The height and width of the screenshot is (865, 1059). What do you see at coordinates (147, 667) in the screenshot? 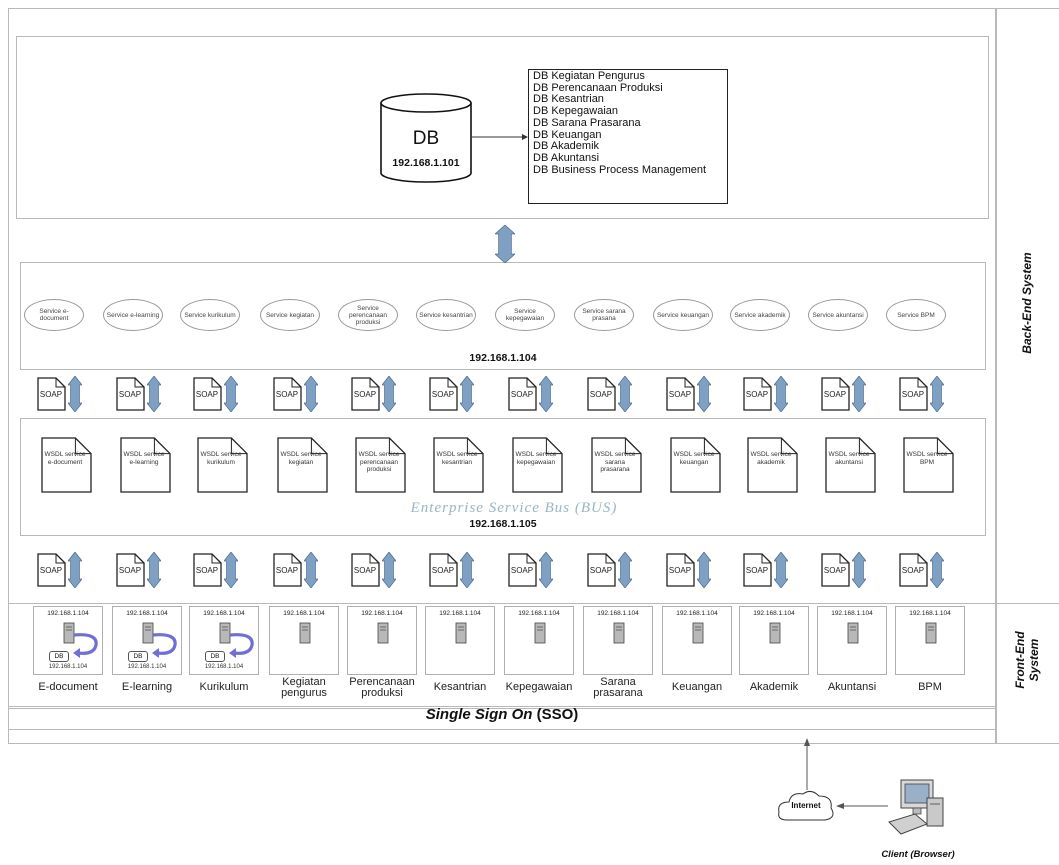
I see `local-db-ip: 192.168.1.104` at bounding box center [147, 667].